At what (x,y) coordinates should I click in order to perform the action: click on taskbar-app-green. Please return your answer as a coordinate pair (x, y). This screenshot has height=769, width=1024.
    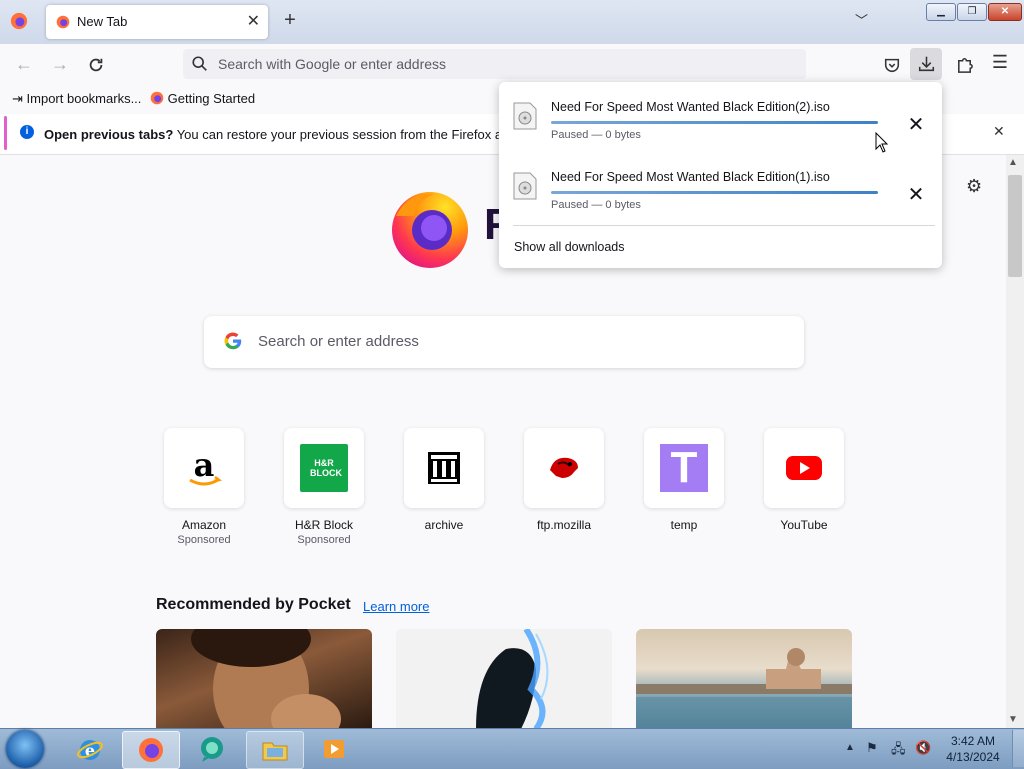
    Looking at the image, I should click on (212, 749).